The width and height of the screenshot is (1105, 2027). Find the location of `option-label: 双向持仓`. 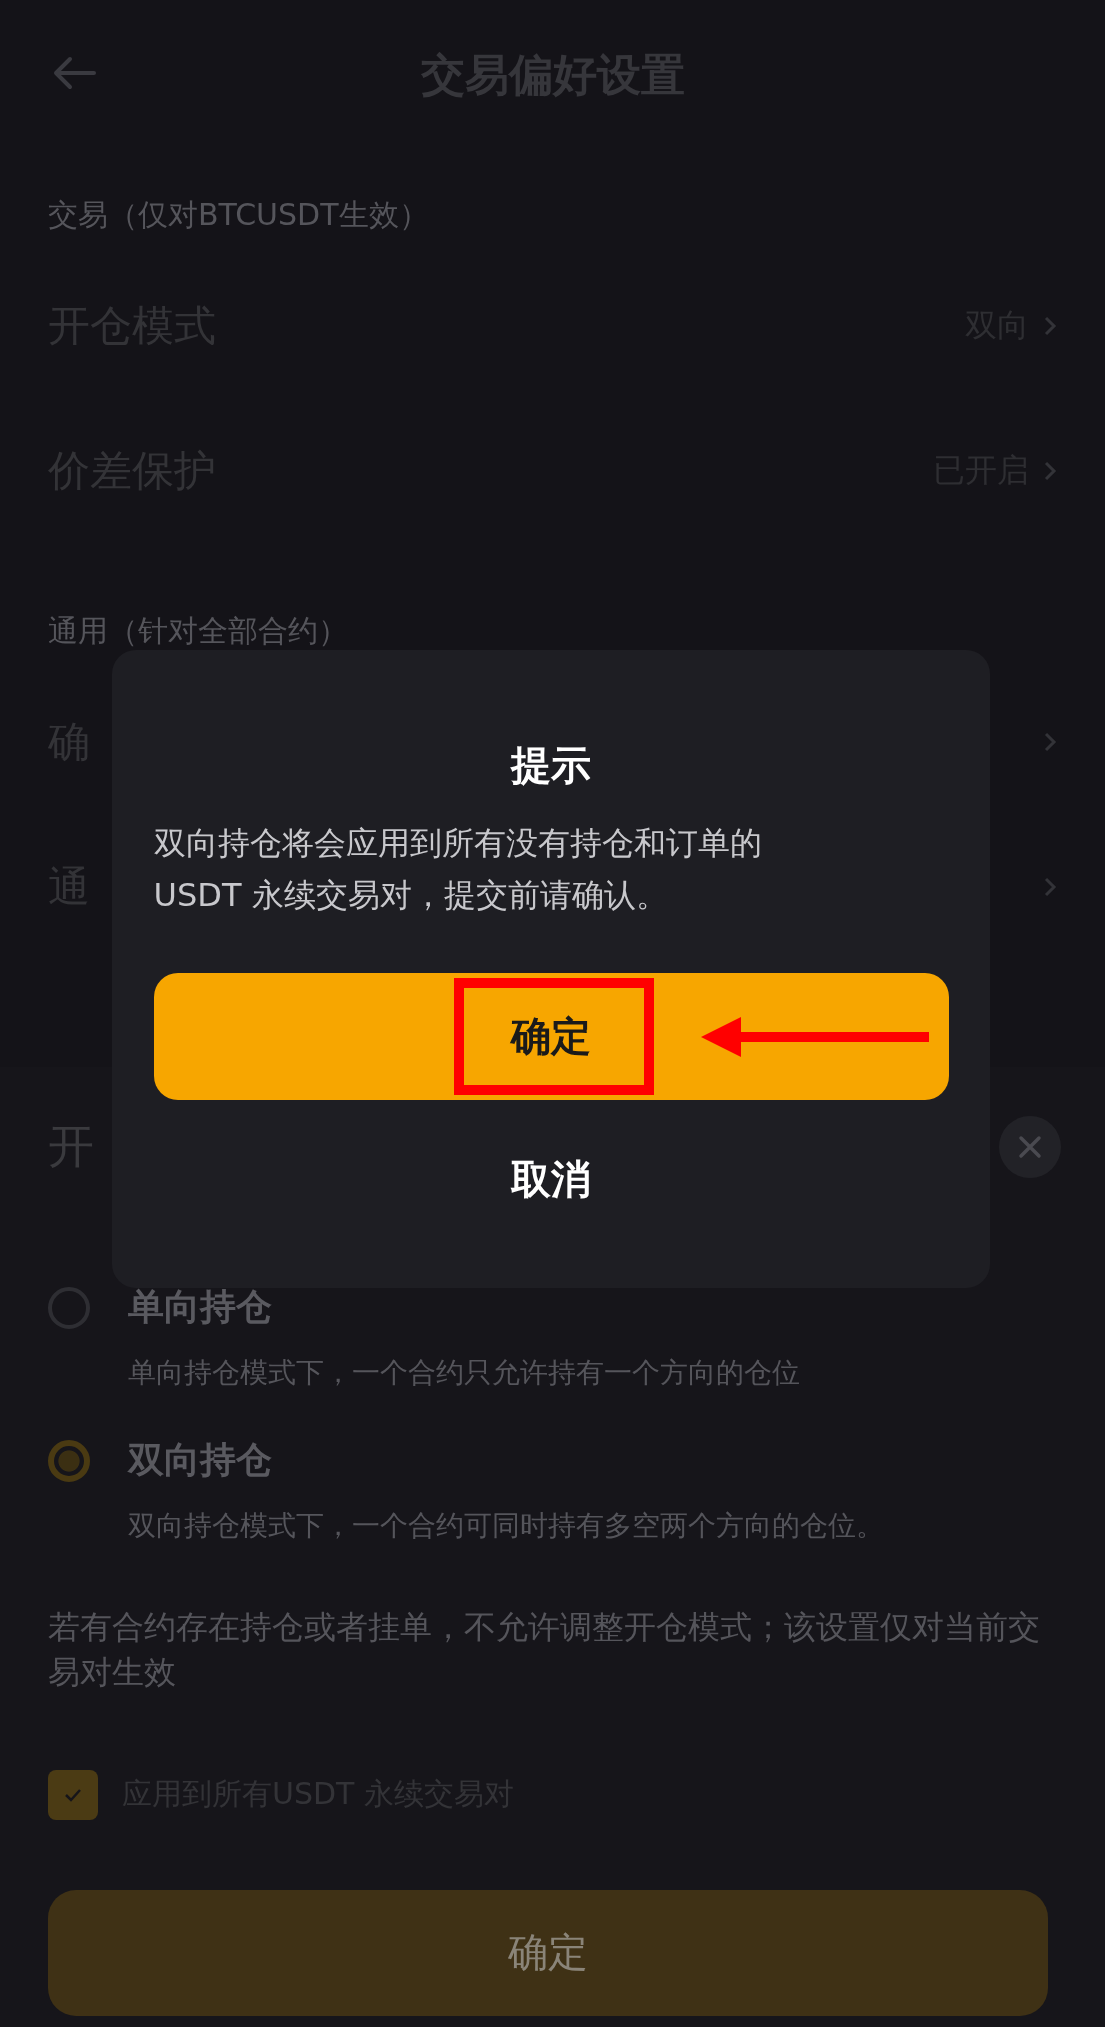

option-label: 双向持仓 is located at coordinates (200, 1460).